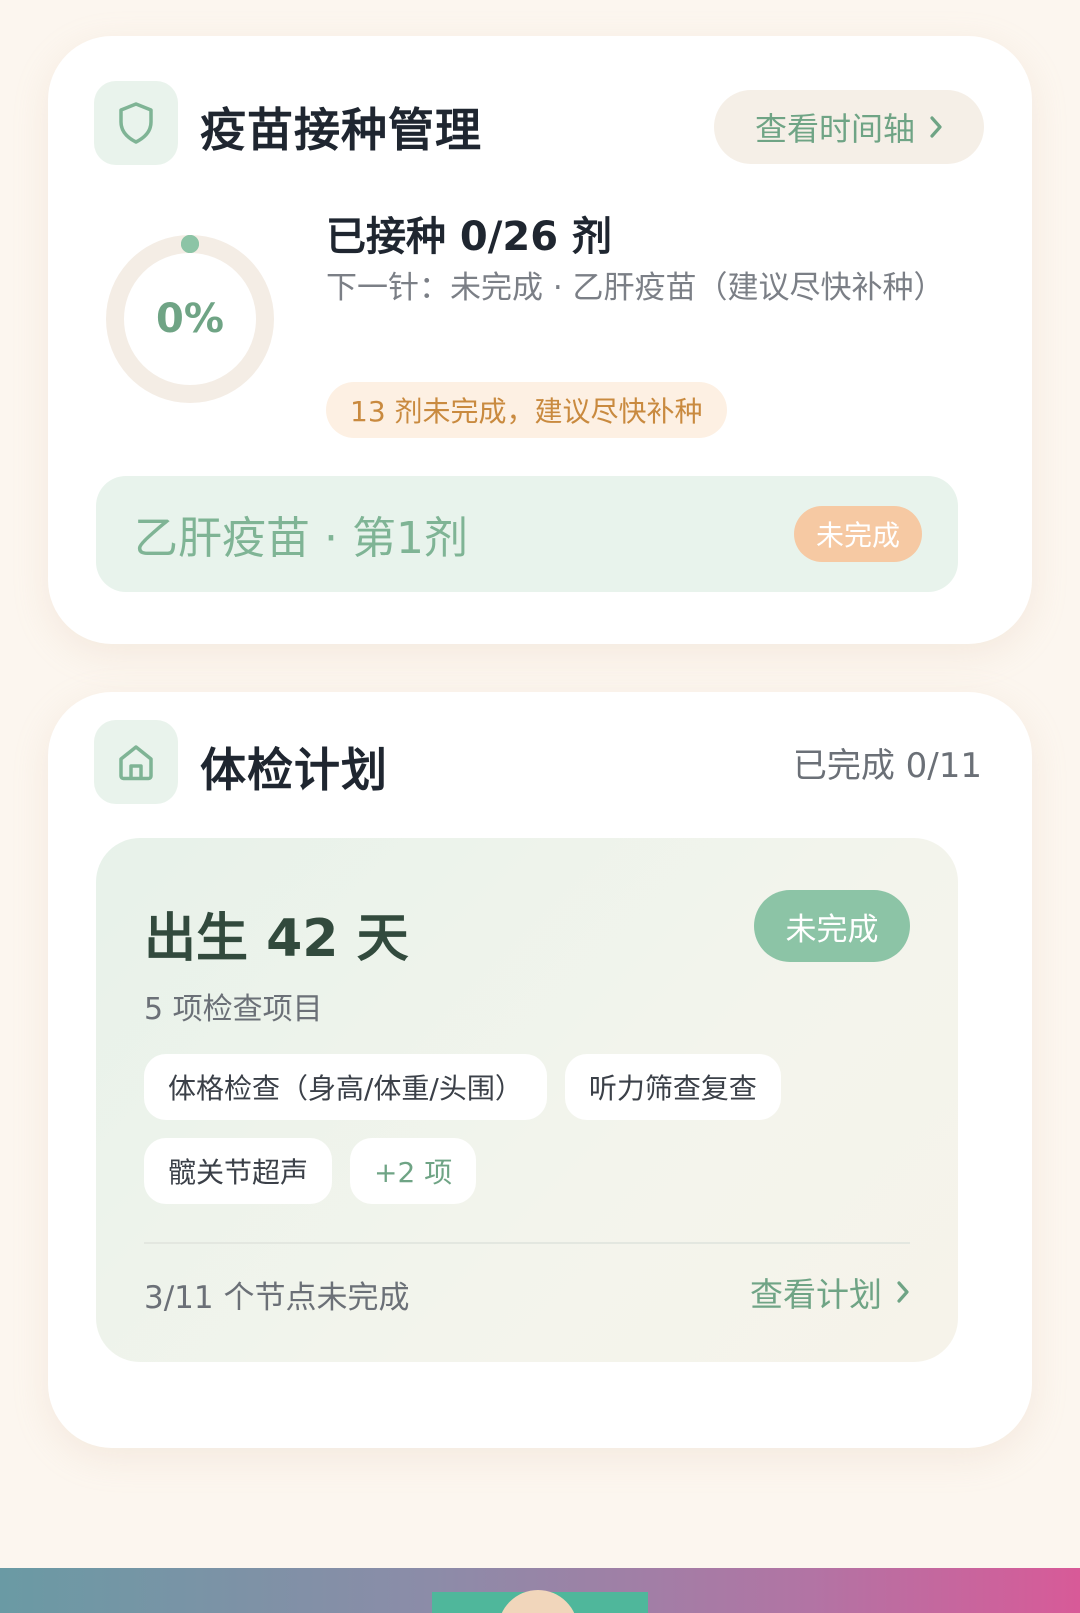  I want to click on vaccine-title: 疫苗接种管理, so click(341, 130).